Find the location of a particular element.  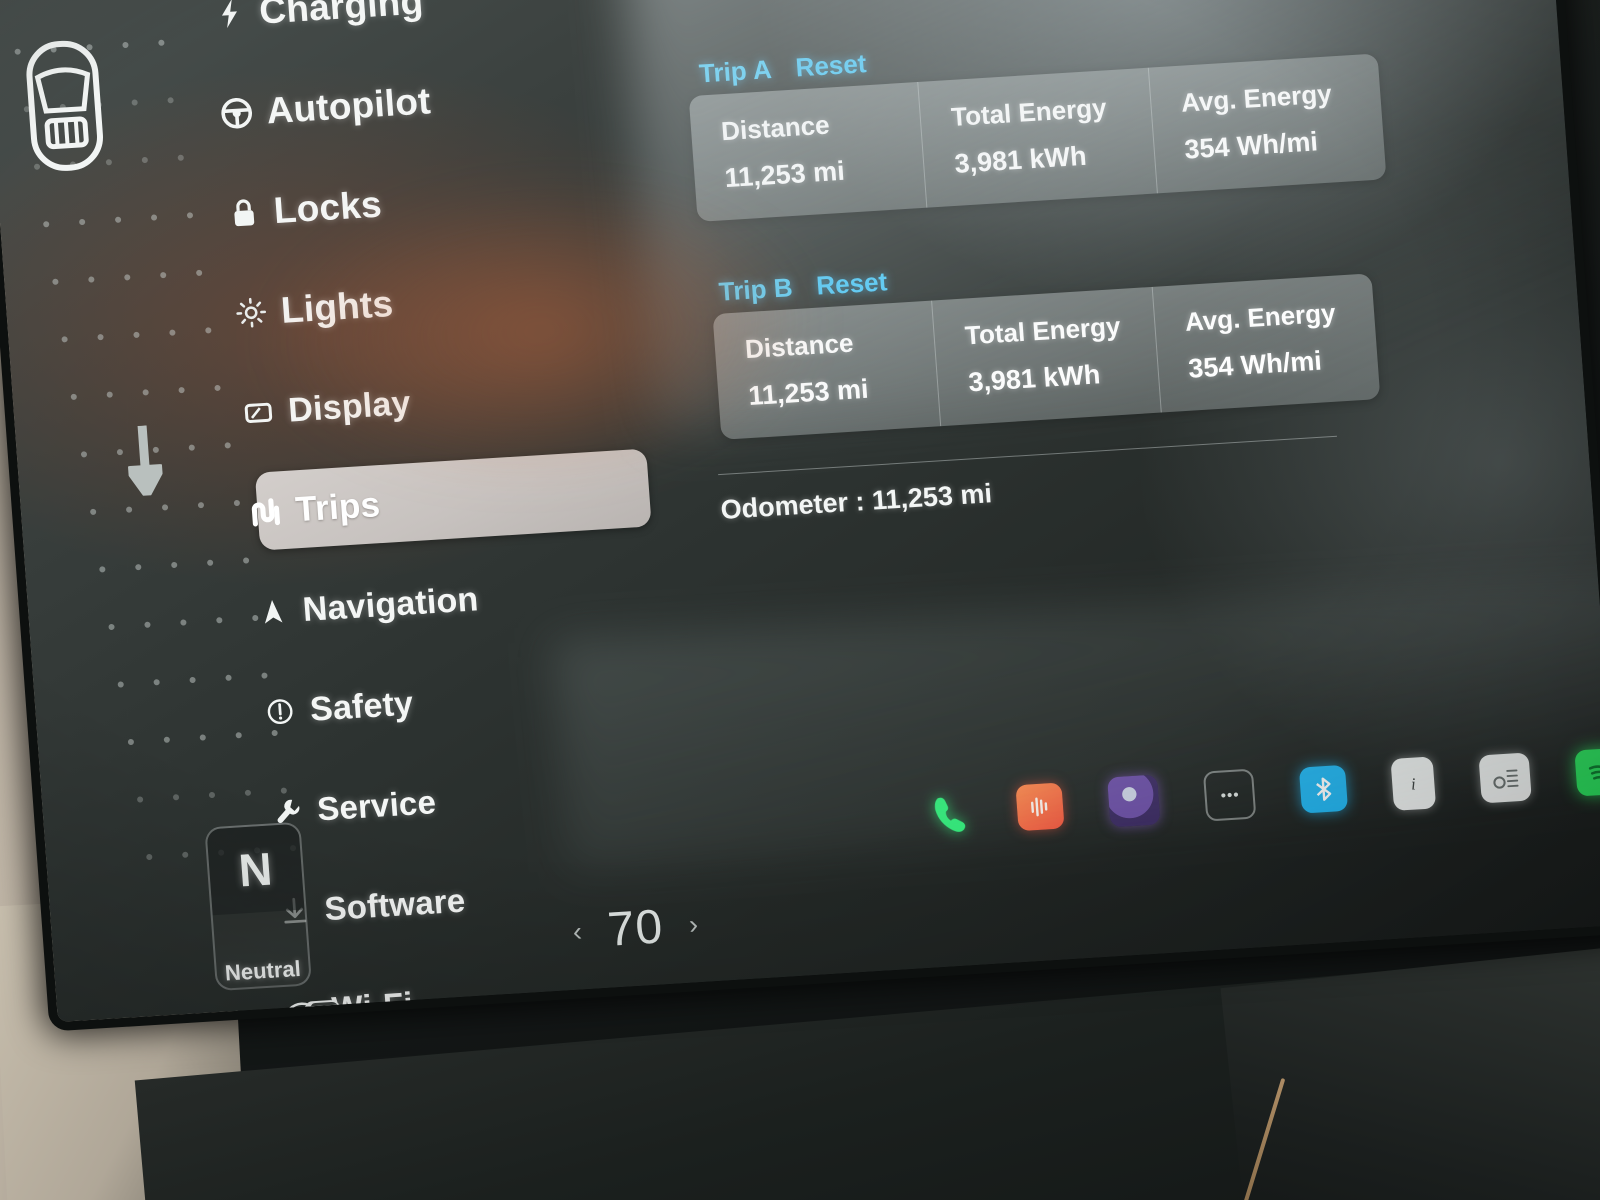

trip-b-title: Trip B is located at coordinates (755, 289).